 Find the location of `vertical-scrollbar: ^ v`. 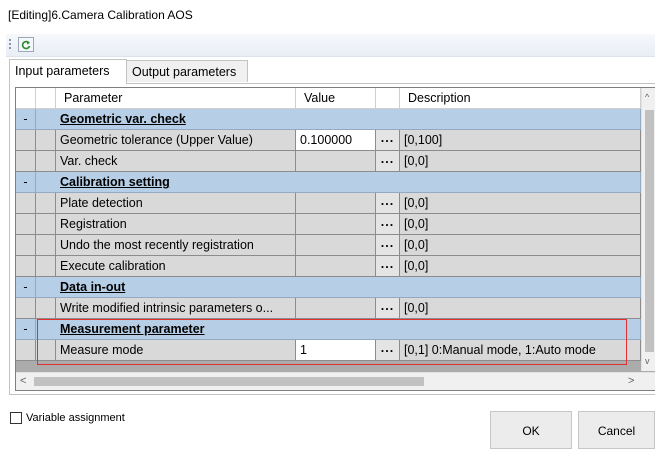

vertical-scrollbar: ^ v is located at coordinates (648, 229).